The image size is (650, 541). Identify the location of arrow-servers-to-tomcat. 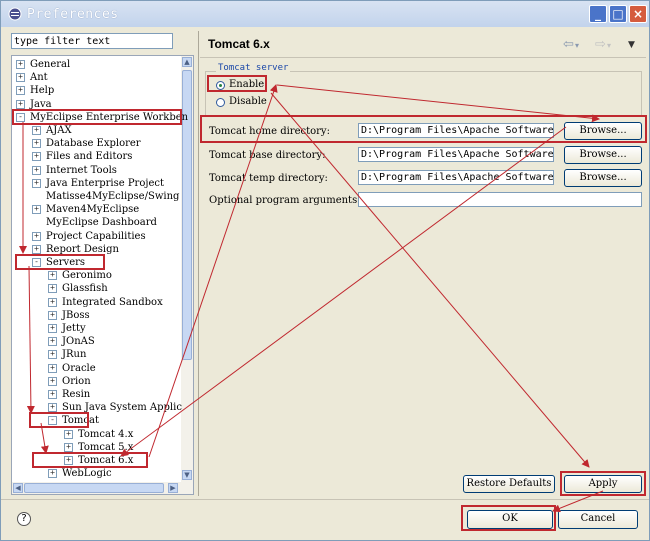
(30, 339).